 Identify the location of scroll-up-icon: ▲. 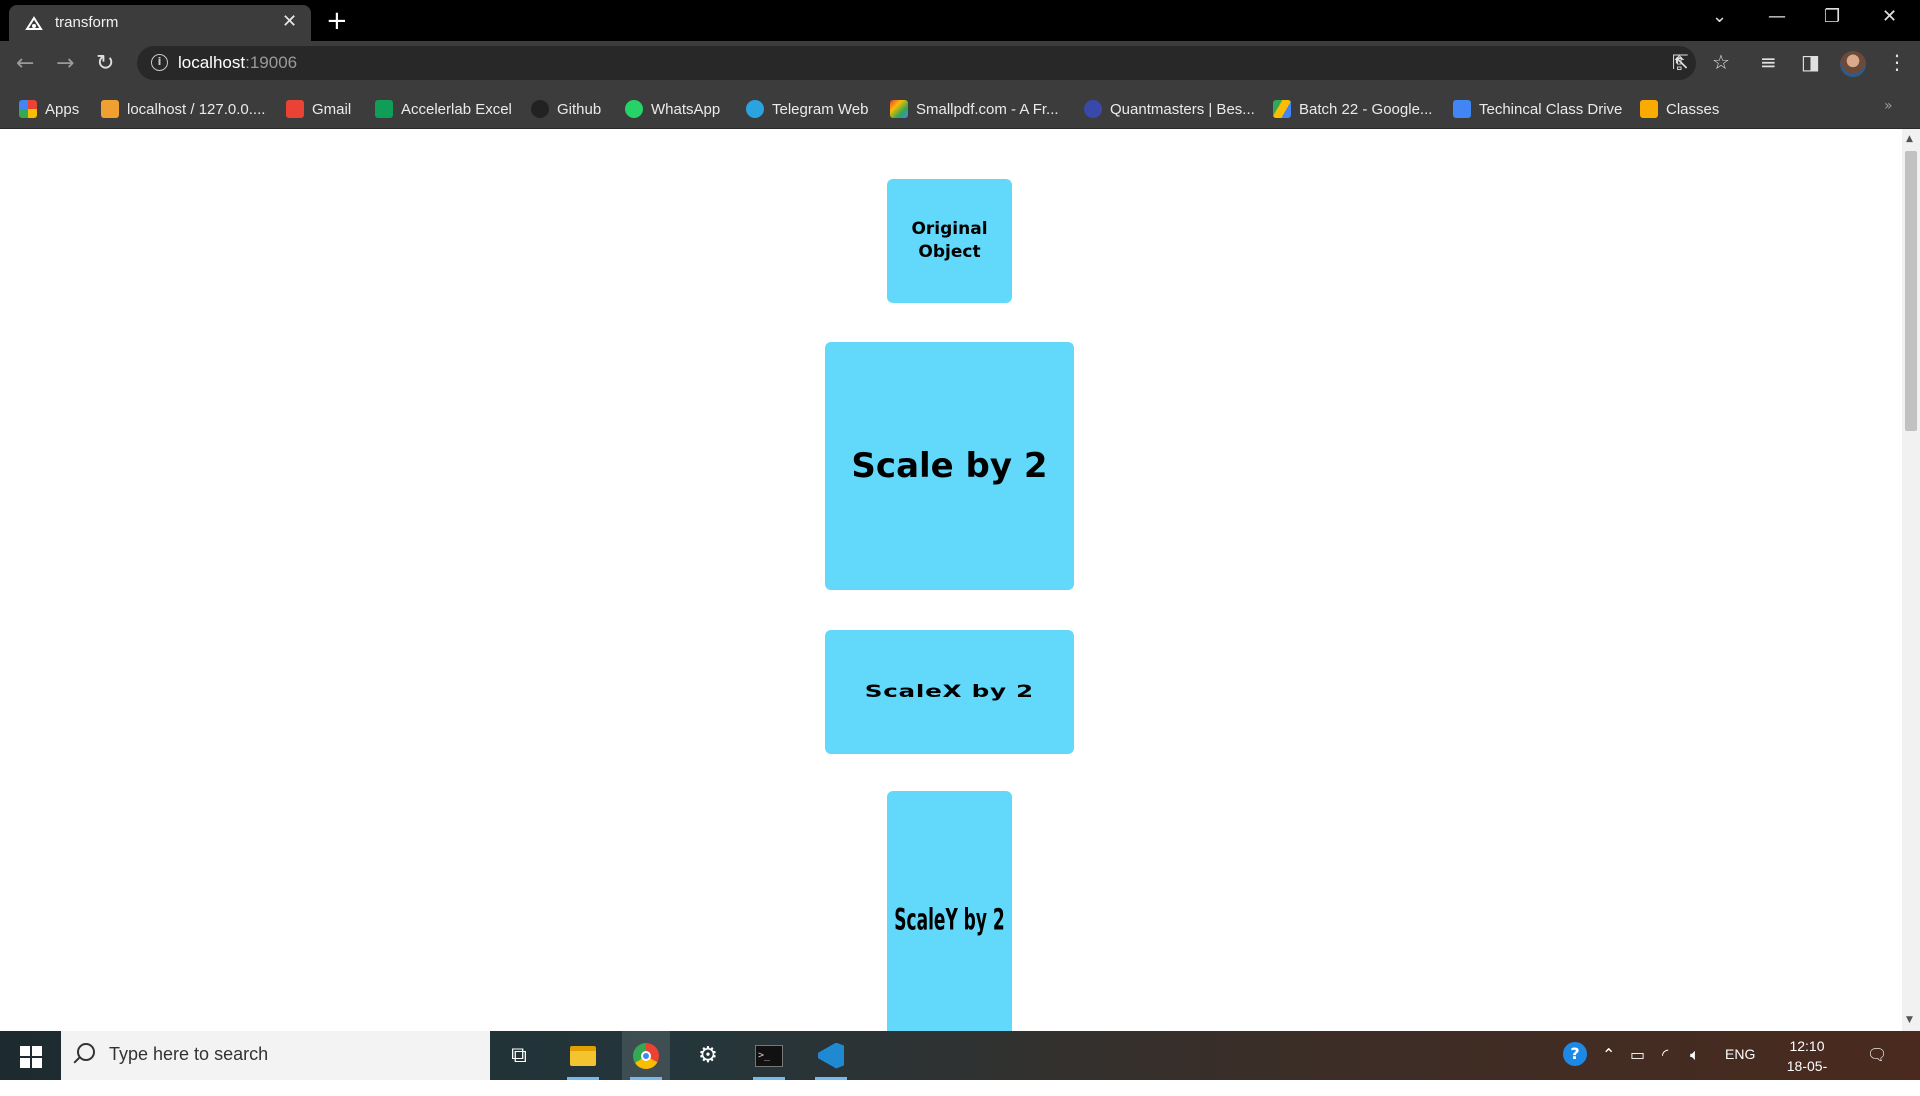
(1909, 139).